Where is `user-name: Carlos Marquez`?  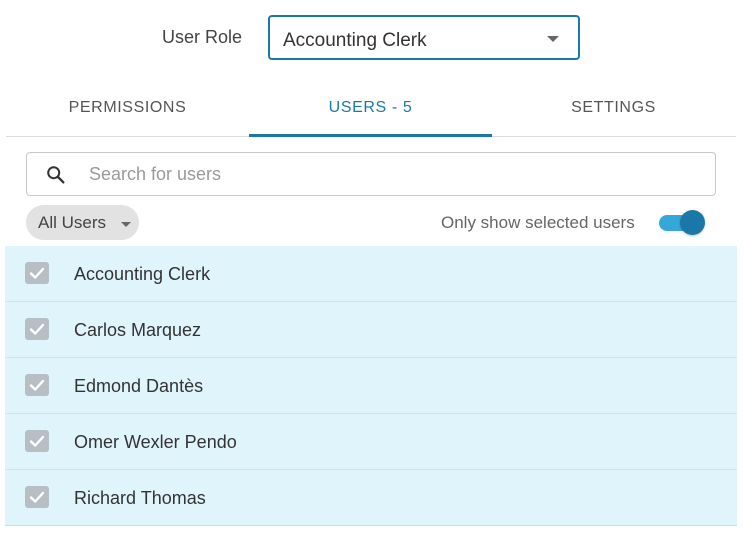
user-name: Carlos Marquez is located at coordinates (138, 330).